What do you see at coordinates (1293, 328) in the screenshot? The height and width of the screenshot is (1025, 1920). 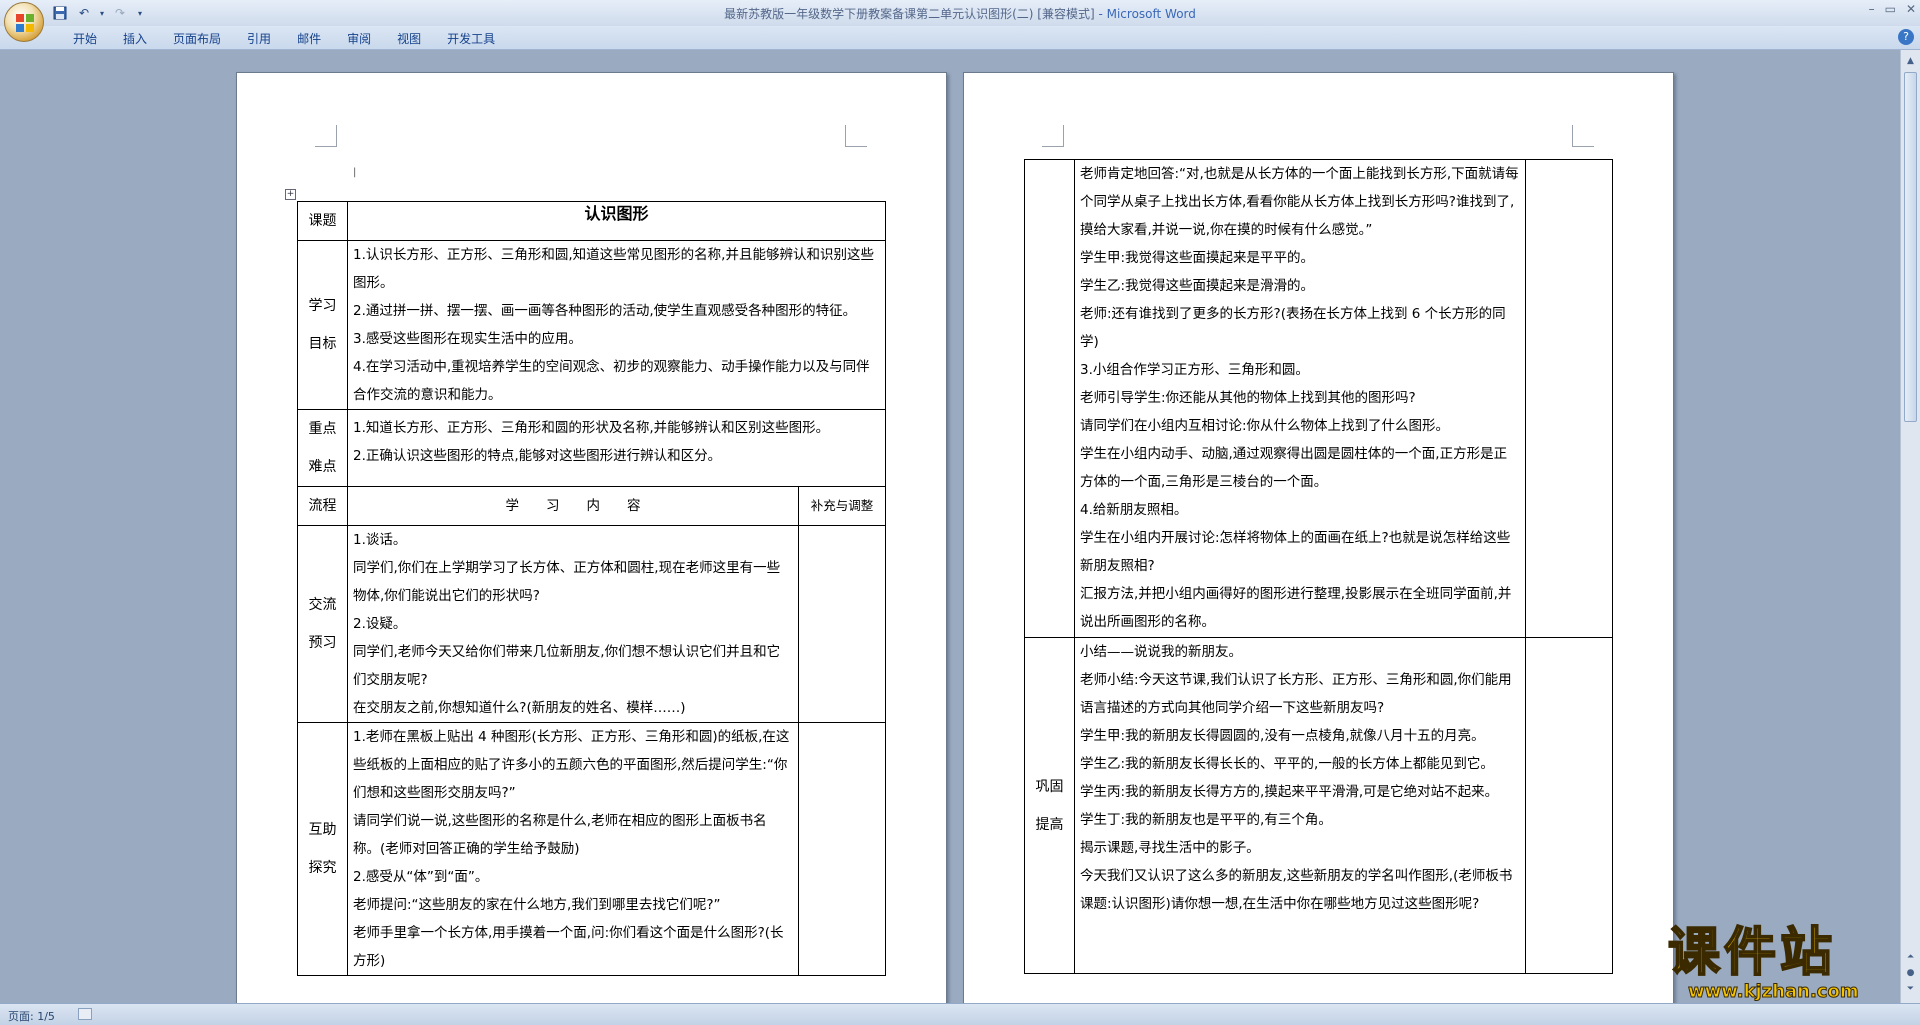 I see `content-line: 老师:还有谁找到了更多的长方形?(表扬在长方体上找到 6 个长方形的同学)` at bounding box center [1293, 328].